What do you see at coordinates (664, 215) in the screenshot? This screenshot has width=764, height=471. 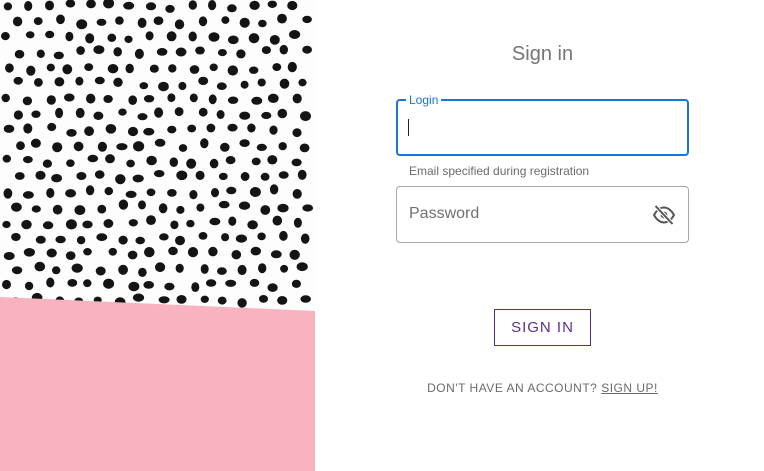 I see `eye-off-icon` at bounding box center [664, 215].